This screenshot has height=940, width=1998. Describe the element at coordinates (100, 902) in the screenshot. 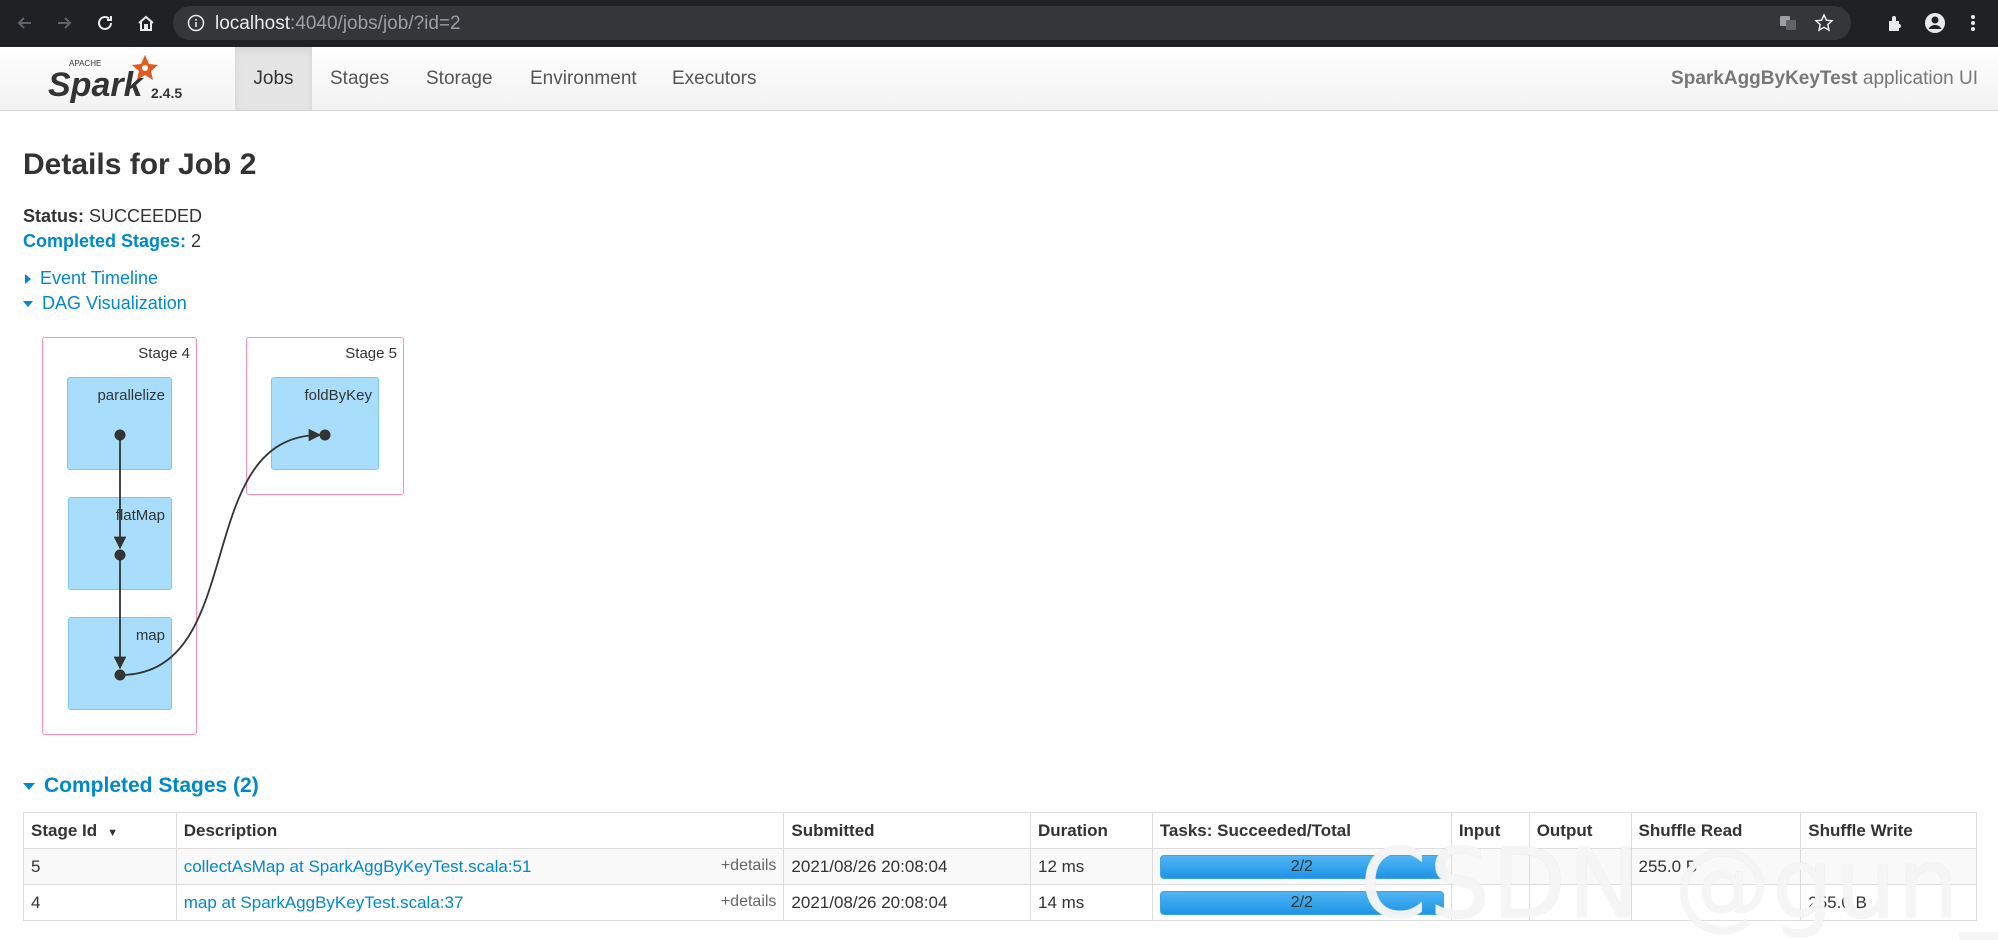

I see `cell-stage-id: 4` at that location.